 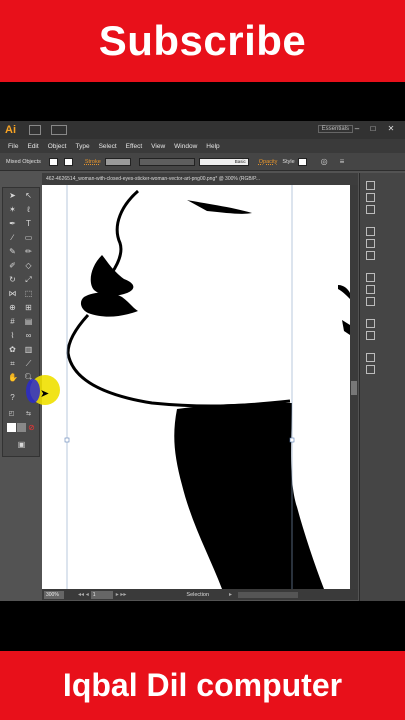 What do you see at coordinates (370, 289) in the screenshot?
I see `gradient-panel-icon` at bounding box center [370, 289].